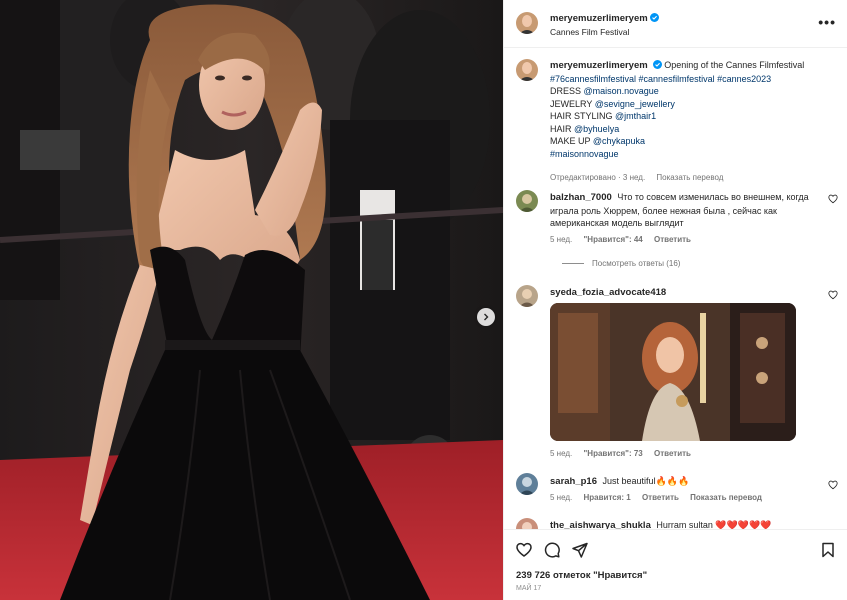  Describe the element at coordinates (689, 177) in the screenshot. I see `caption-translate-button: Показать перевод` at that location.